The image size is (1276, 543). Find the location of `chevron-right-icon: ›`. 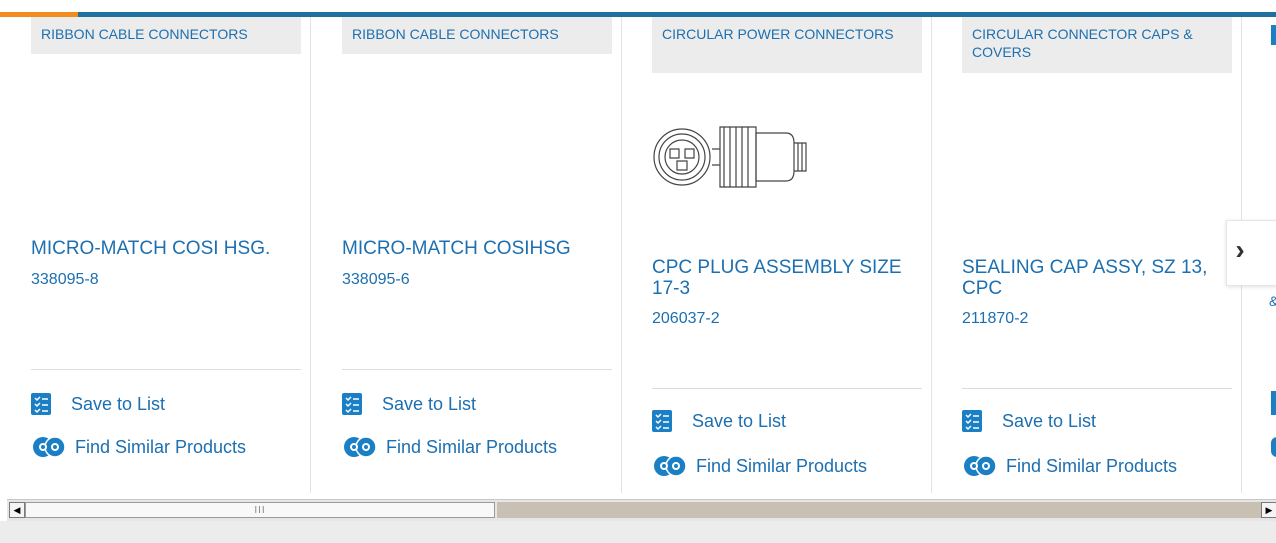

chevron-right-icon: › is located at coordinates (1240, 249).